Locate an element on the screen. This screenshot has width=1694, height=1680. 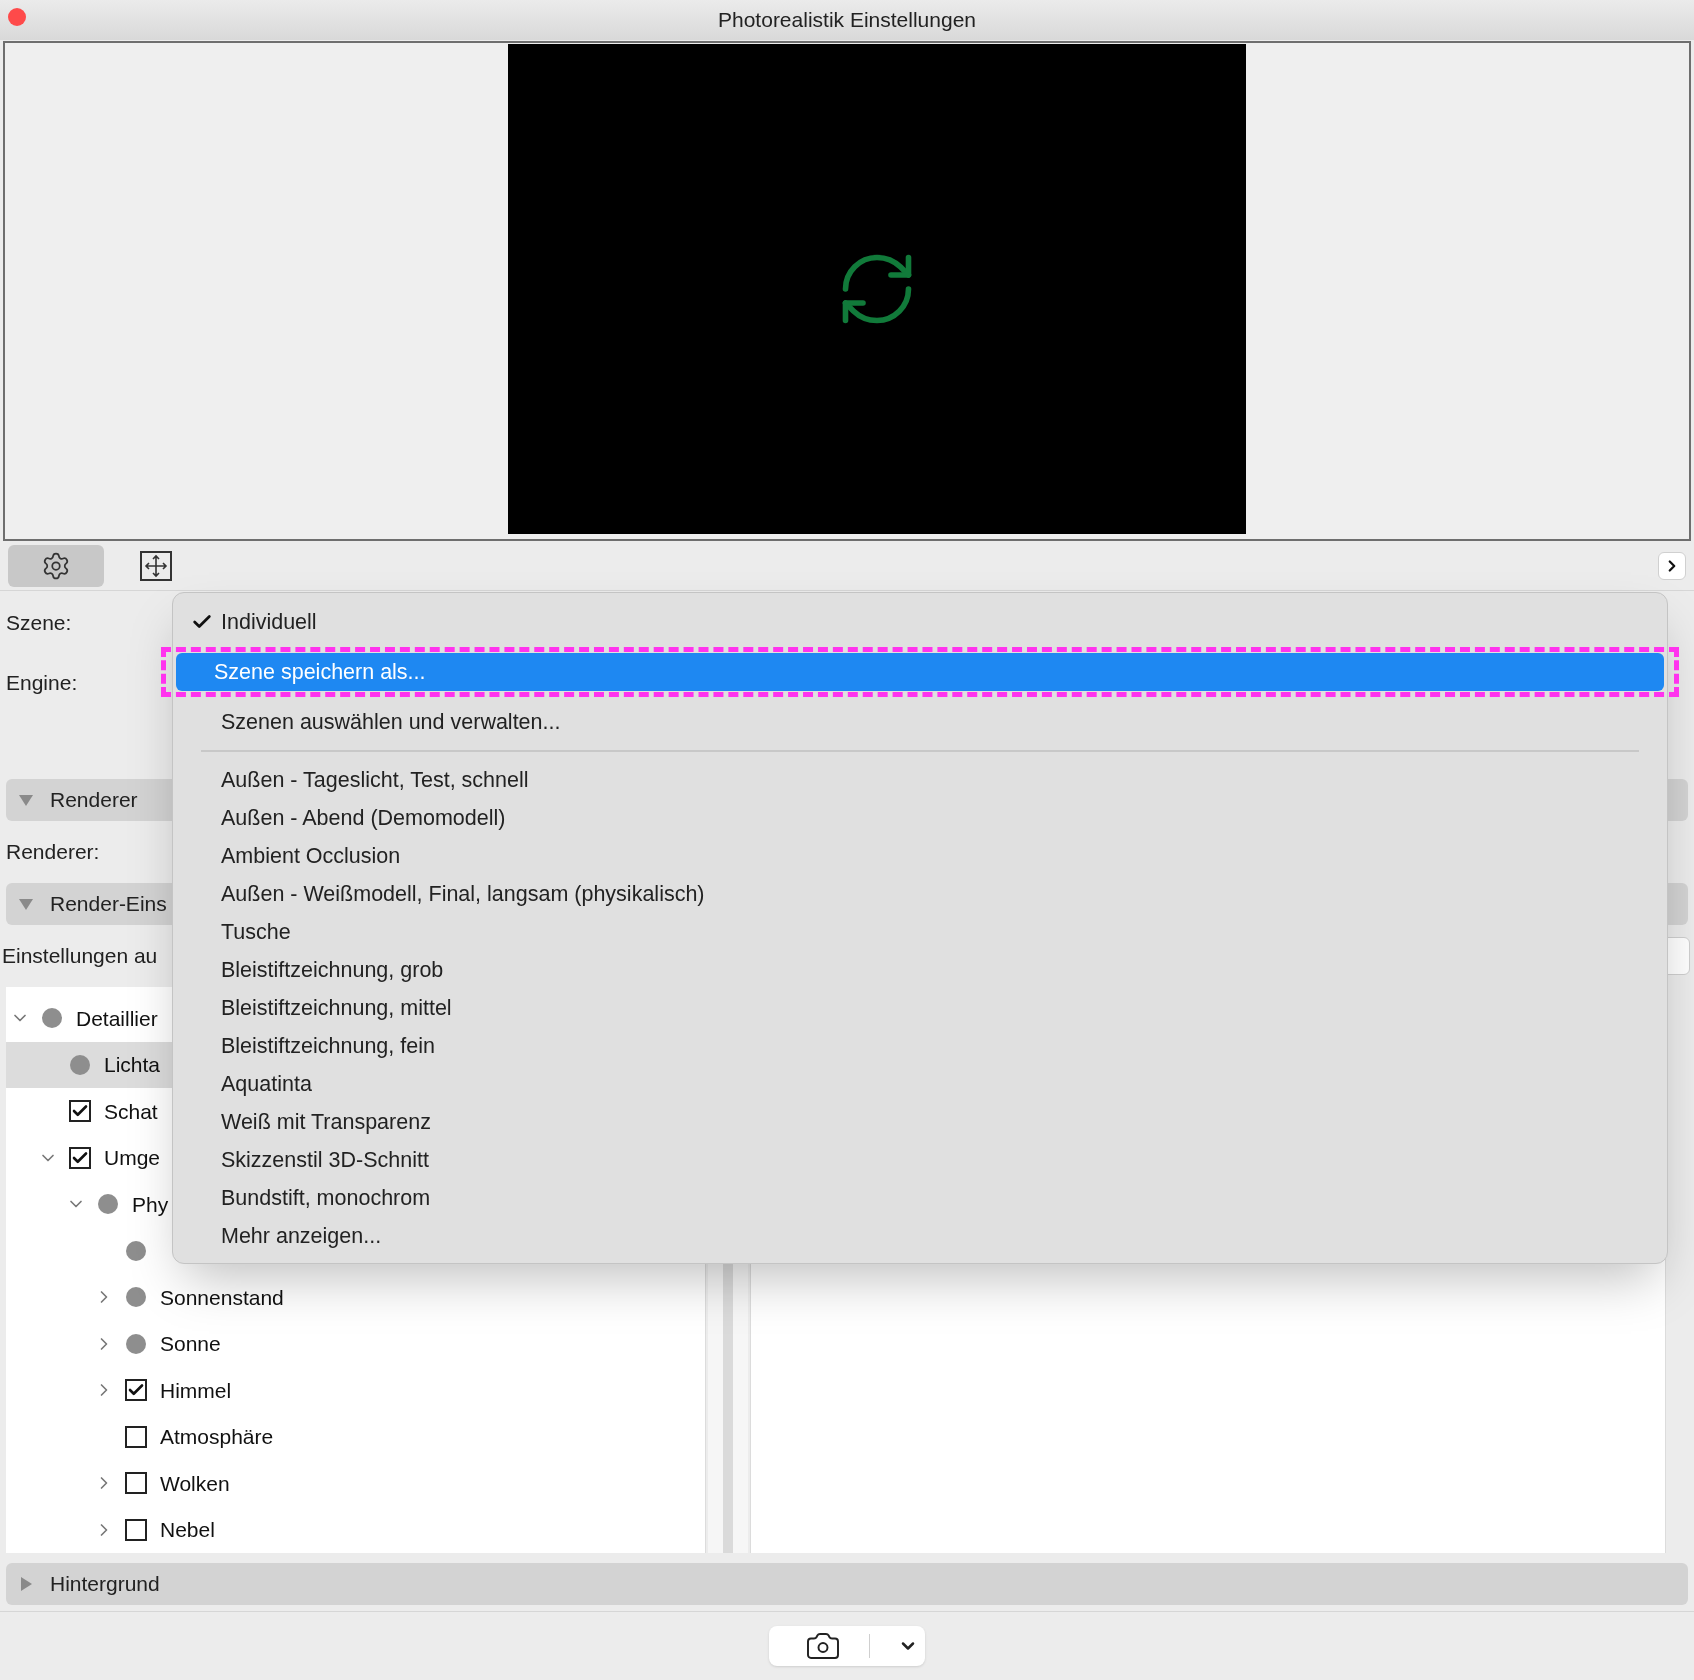
section-title: Render-Eins is located at coordinates (108, 904).